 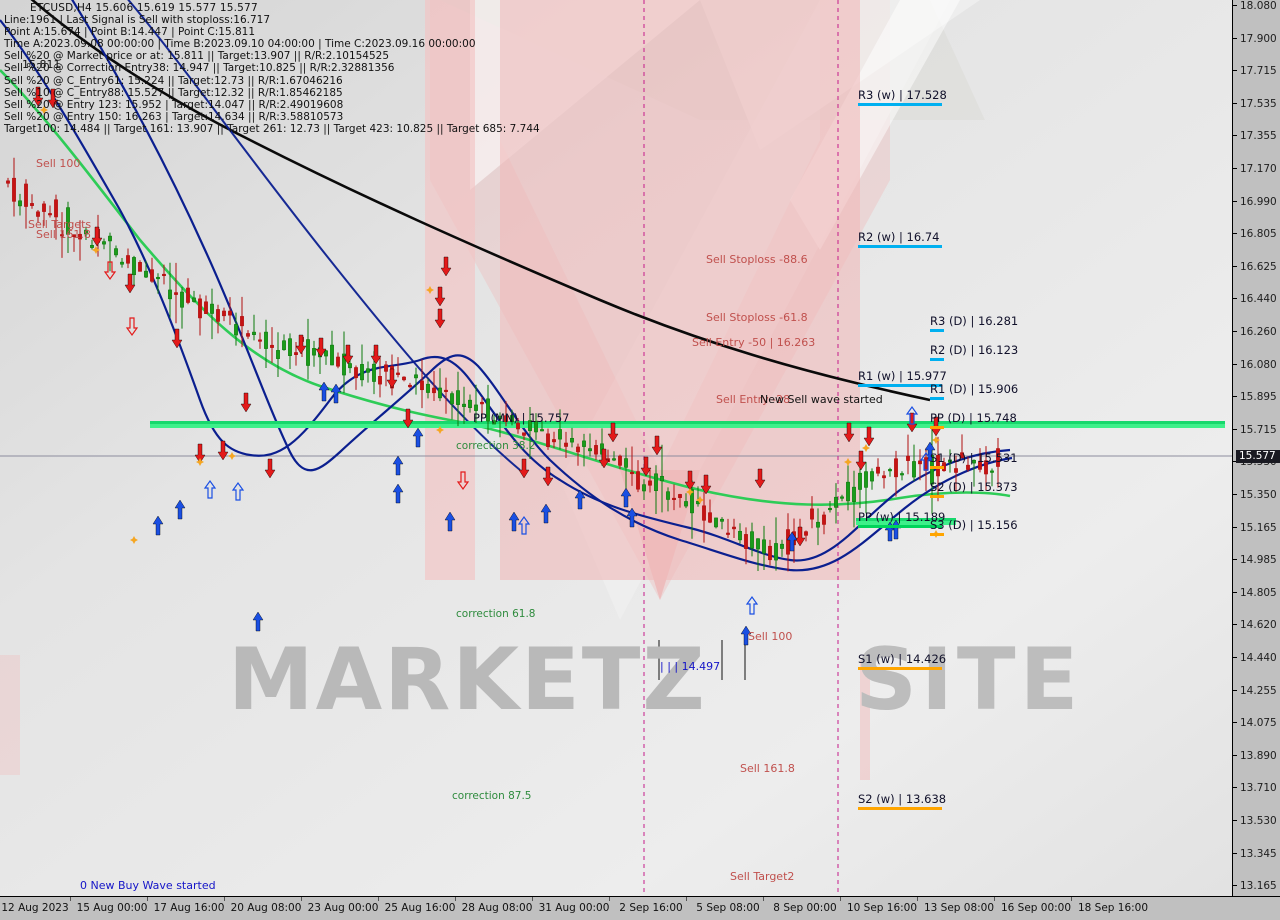 What do you see at coordinates (882, 908) in the screenshot?
I see `time-tick-label: 10 Sep 16:00` at bounding box center [882, 908].